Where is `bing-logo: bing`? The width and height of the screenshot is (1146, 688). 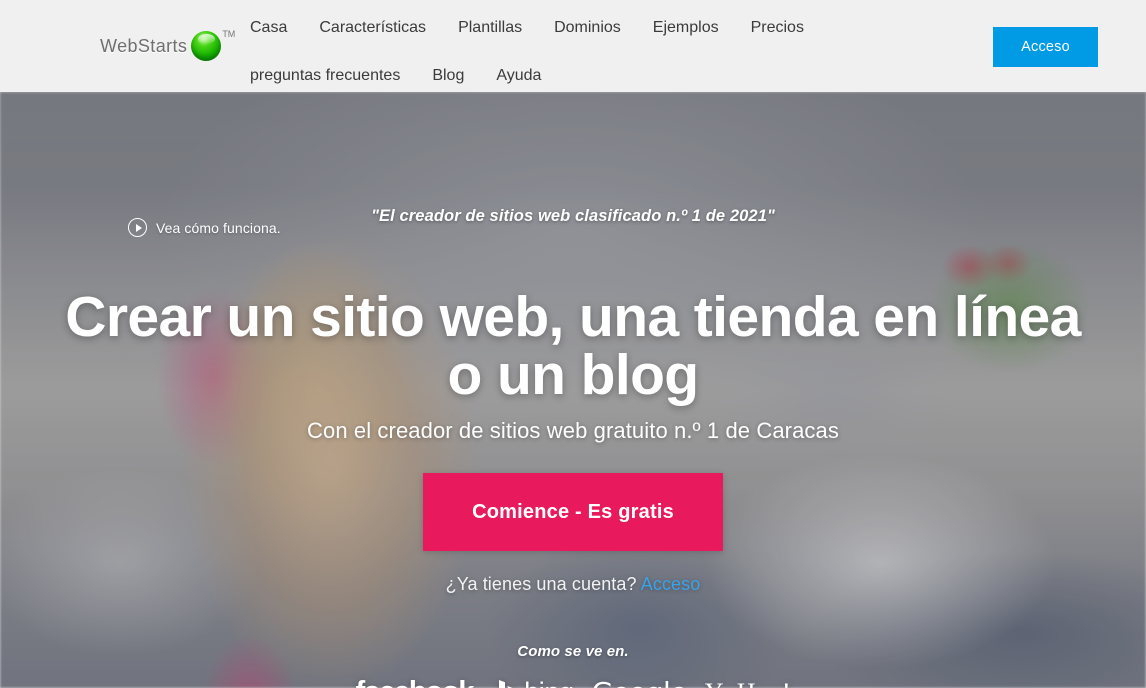
bing-logo: bing is located at coordinates (536, 682).